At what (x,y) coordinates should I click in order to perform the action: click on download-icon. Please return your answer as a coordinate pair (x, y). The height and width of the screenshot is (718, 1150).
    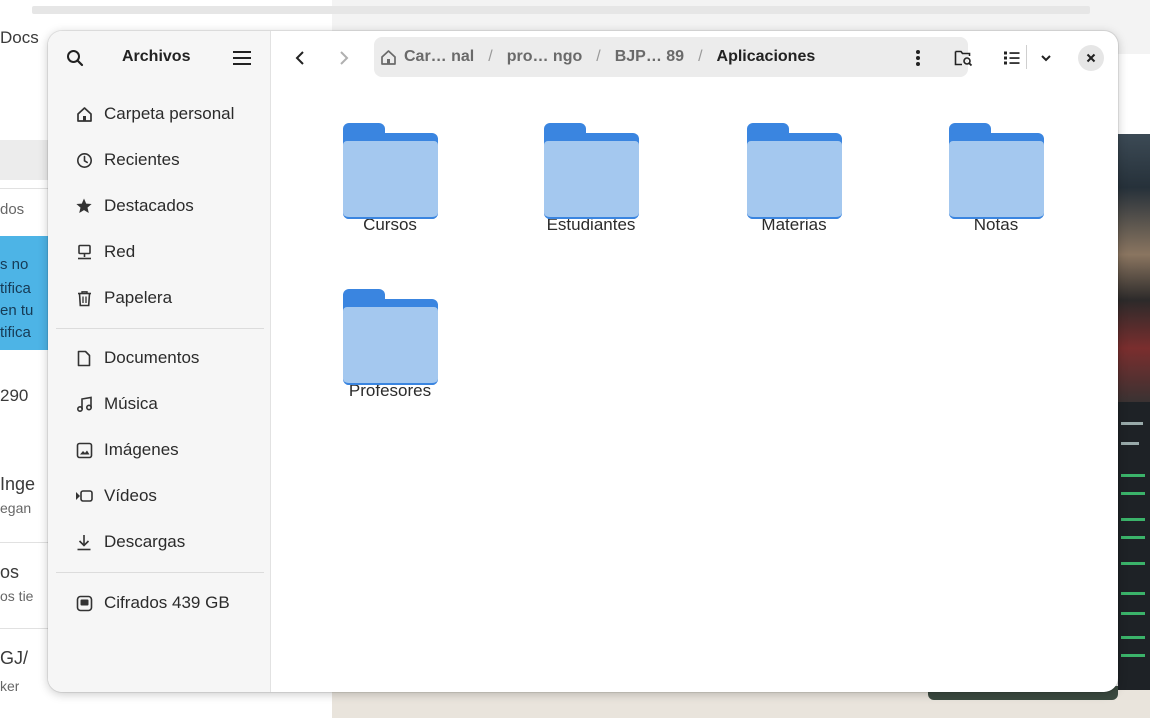
    Looking at the image, I should click on (84, 542).